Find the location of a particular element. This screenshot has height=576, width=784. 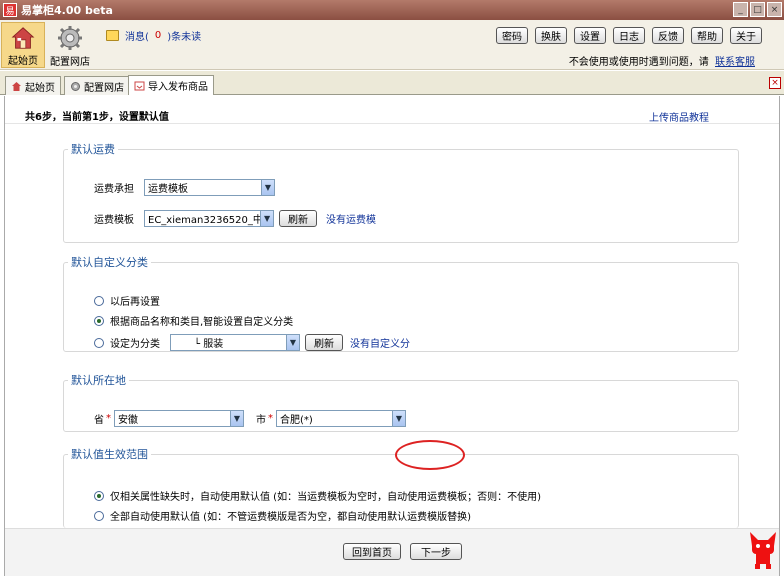

city-select: 合肥(*) ▼ is located at coordinates (341, 418).